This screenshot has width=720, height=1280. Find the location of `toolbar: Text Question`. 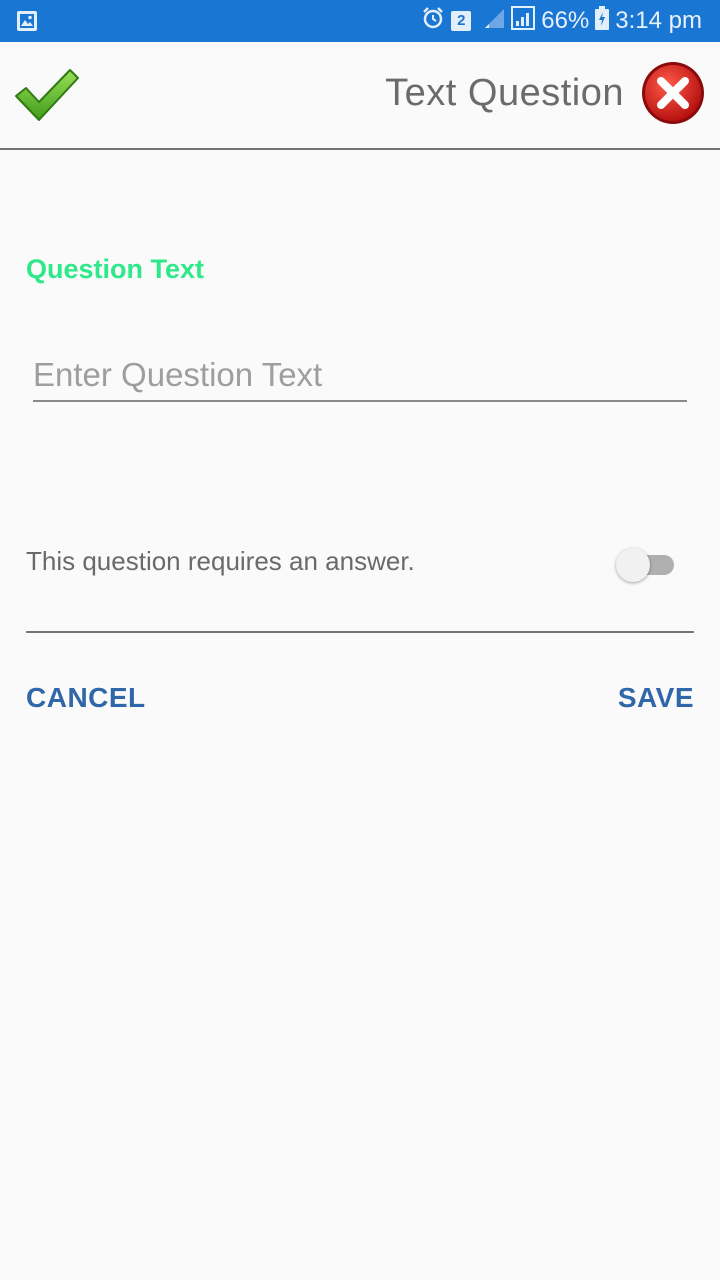

toolbar: Text Question is located at coordinates (360, 96).